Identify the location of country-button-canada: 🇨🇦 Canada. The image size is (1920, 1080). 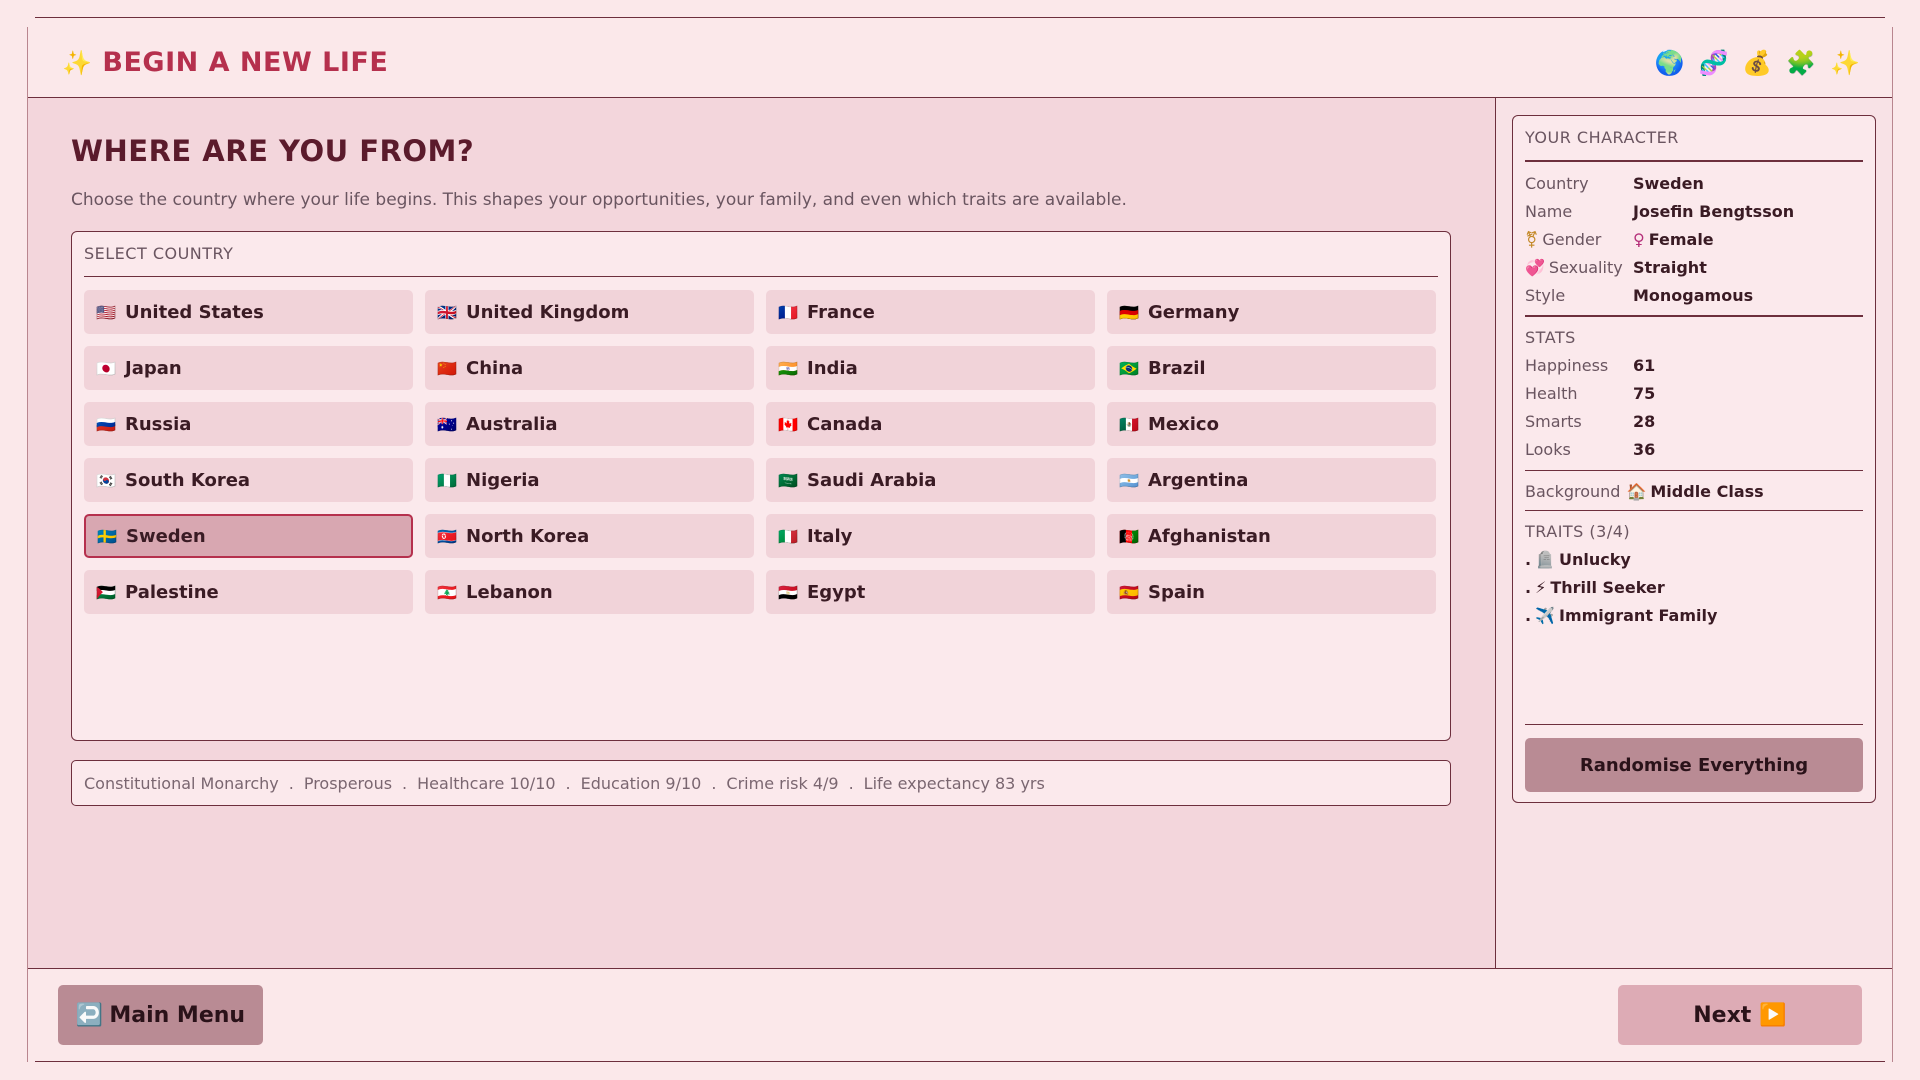
(930, 424).